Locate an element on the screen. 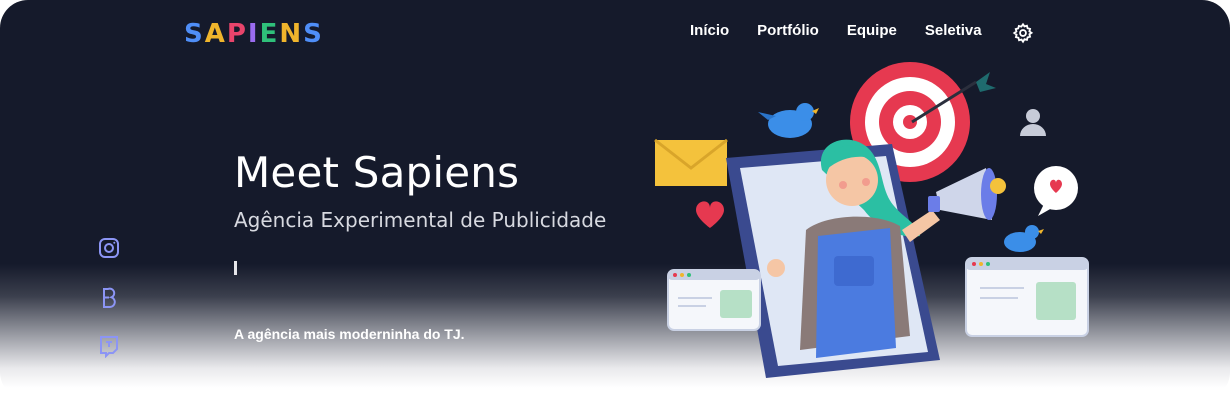  speech-bubble-icon is located at coordinates (1056, 191).